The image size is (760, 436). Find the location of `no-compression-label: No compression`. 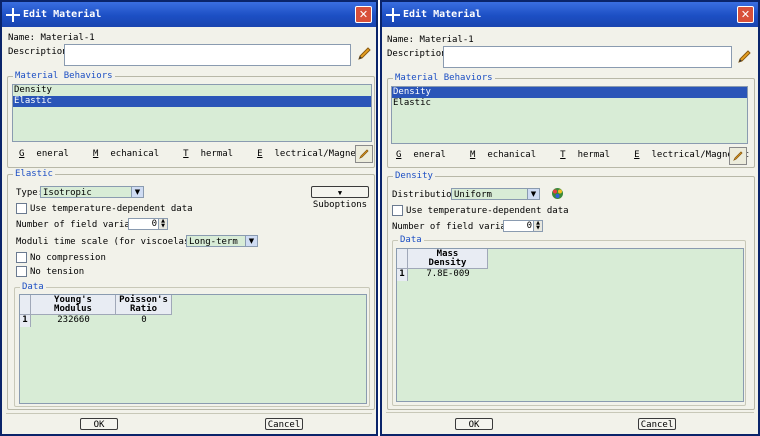

no-compression-label: No compression is located at coordinates (68, 258).